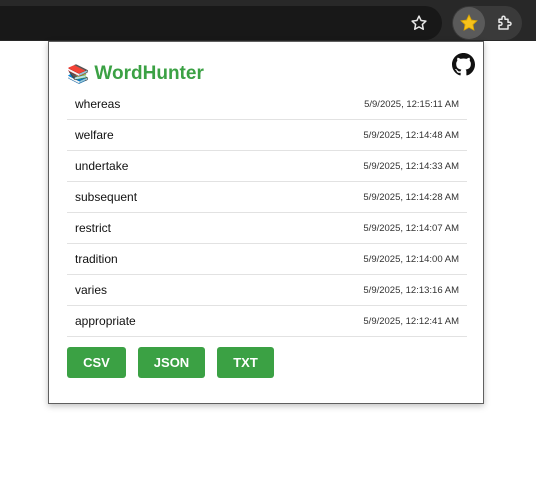 This screenshot has width=536, height=484. Describe the element at coordinates (149, 73) in the screenshot. I see `app-title: WordHunter` at that location.